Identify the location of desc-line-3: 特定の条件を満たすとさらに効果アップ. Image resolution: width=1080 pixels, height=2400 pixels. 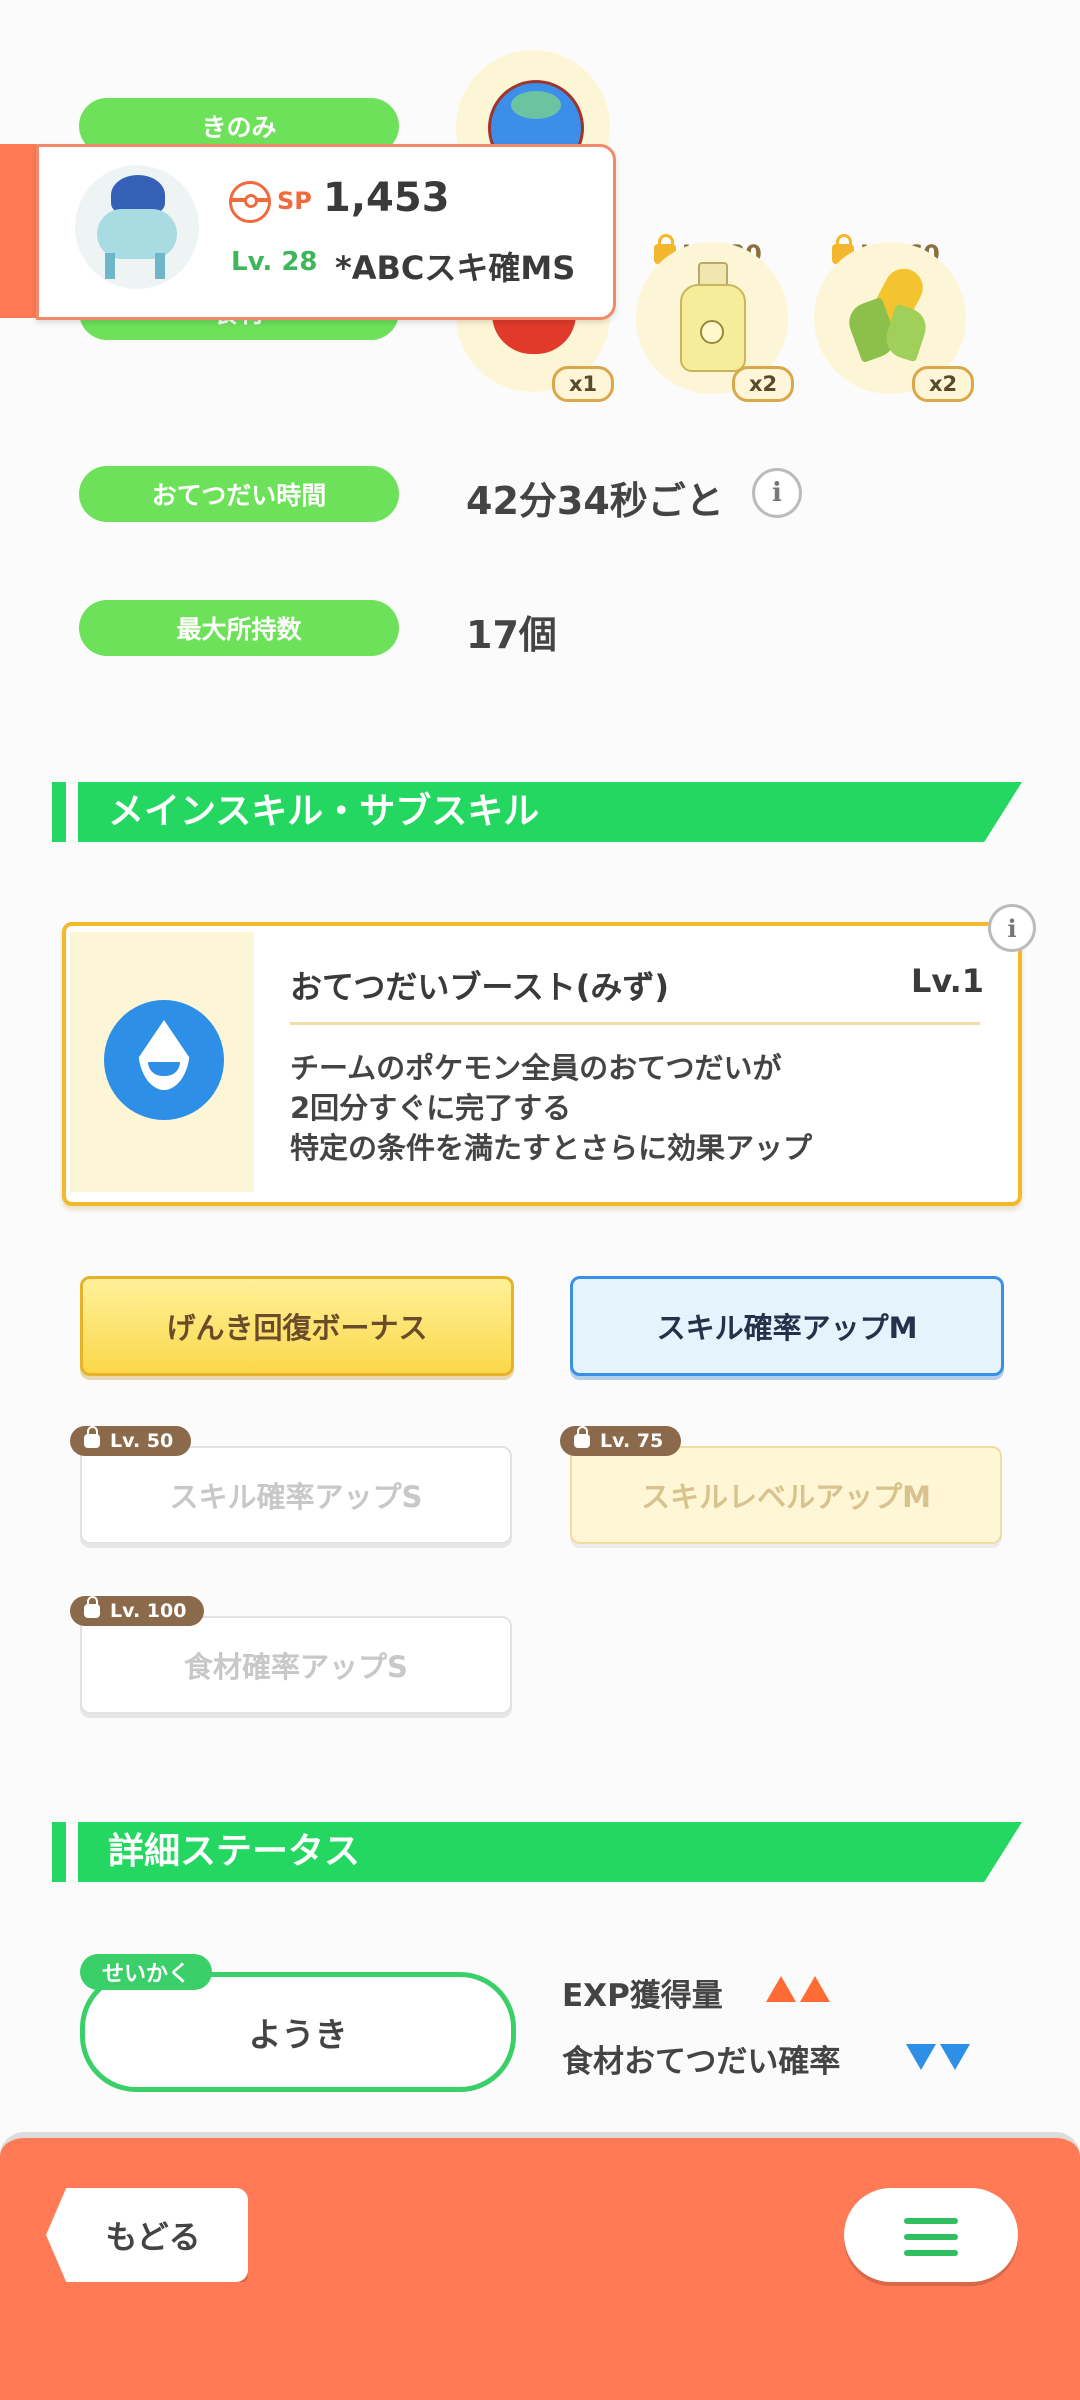
(551, 1148).